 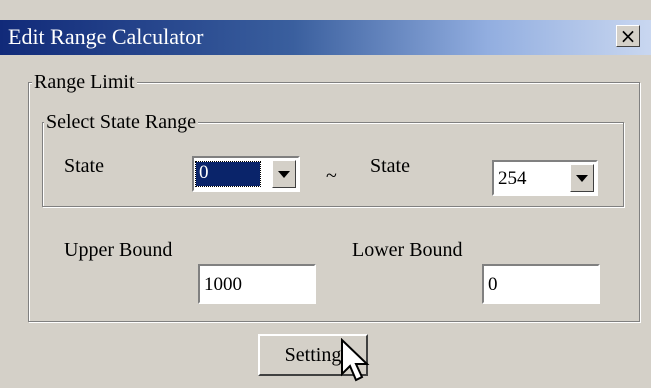 I want to click on close-icon: ×, so click(x=628, y=36).